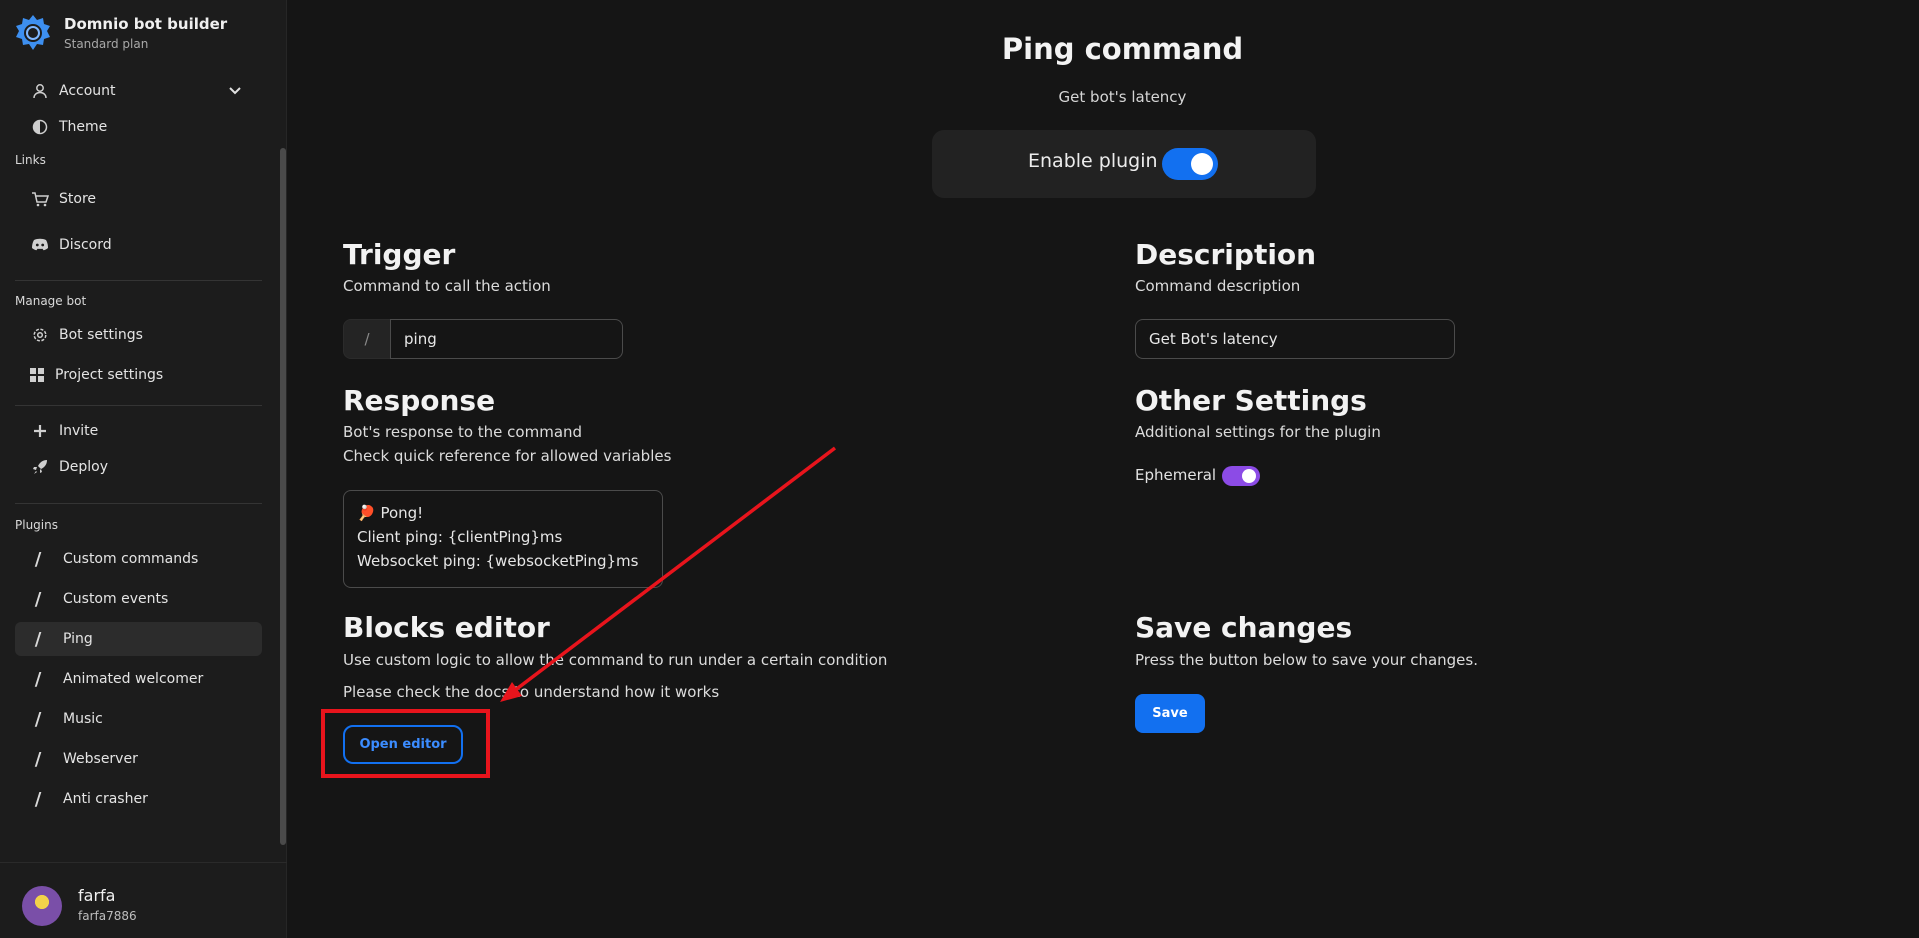  Describe the element at coordinates (1122, 49) in the screenshot. I see `page-title: Ping command` at that location.